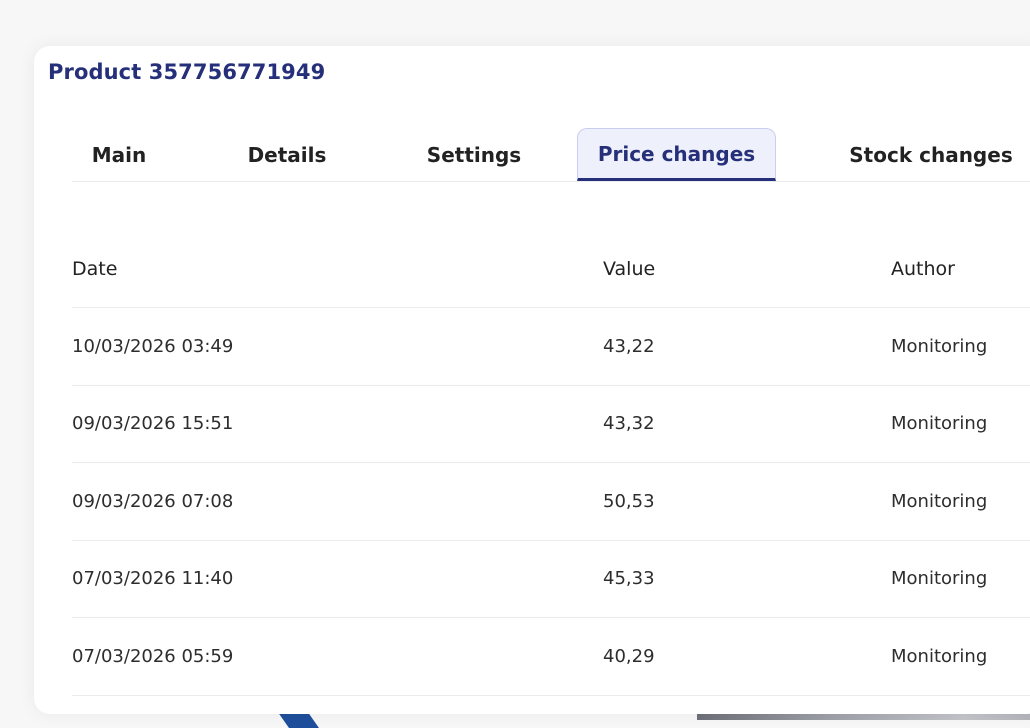 Image resolution: width=1030 pixels, height=728 pixels. Describe the element at coordinates (187, 72) in the screenshot. I see `page-title: Product 357756771949` at that location.